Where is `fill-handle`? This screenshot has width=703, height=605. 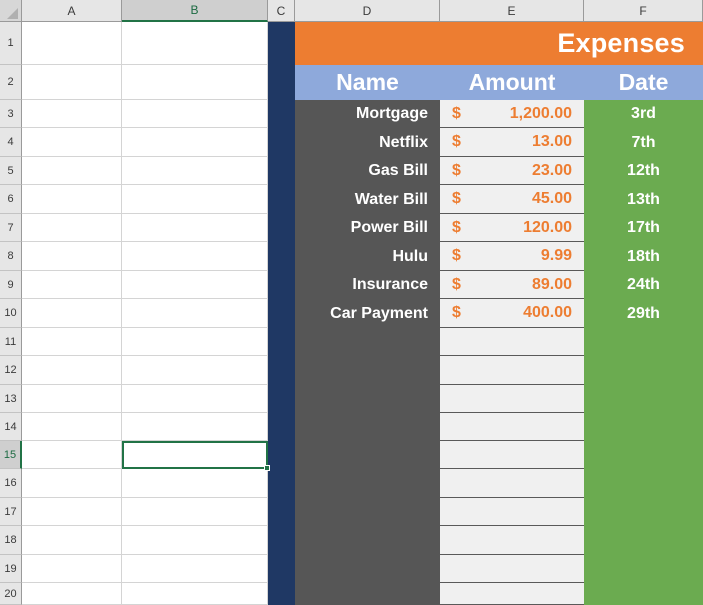 fill-handle is located at coordinates (267, 468).